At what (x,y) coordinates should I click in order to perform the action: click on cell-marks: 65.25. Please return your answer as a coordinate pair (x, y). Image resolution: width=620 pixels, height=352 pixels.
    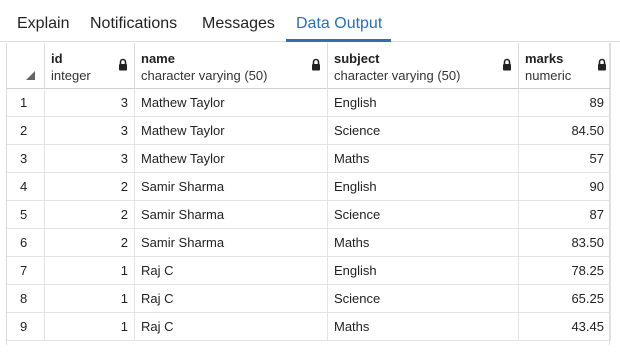
    Looking at the image, I should click on (565, 299).